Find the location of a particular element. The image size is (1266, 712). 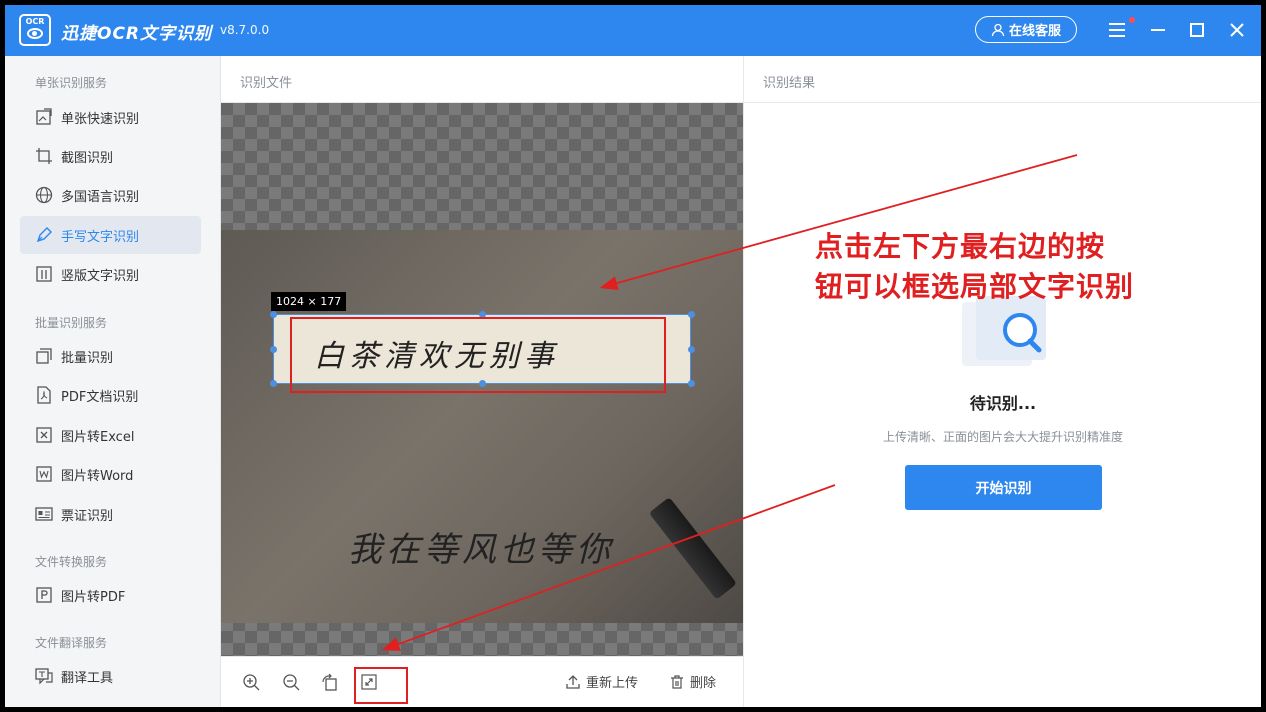

minimize-icon is located at coordinates (1158, 30).